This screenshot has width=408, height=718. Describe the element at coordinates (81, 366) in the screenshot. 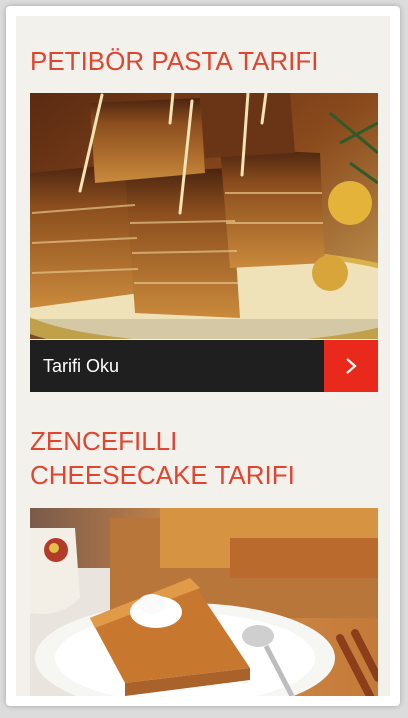

I see `read-recipe-label: Tarifi Oku` at that location.